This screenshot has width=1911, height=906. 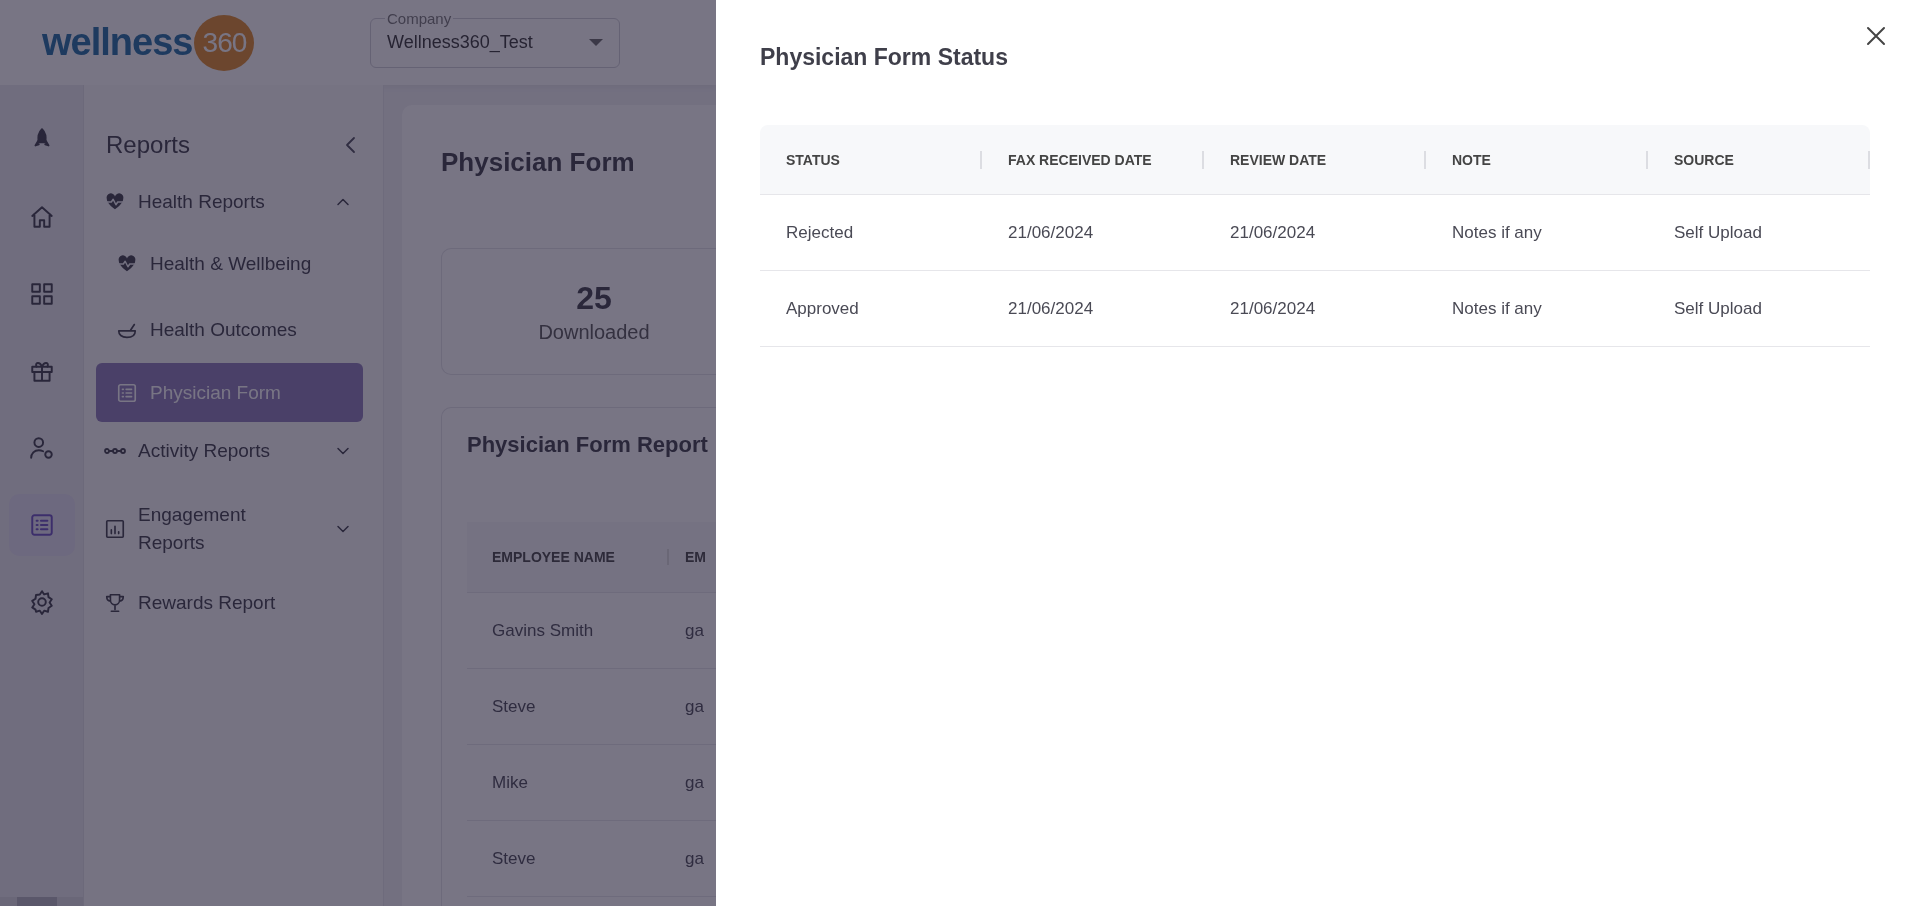 What do you see at coordinates (115, 603) in the screenshot?
I see `trophy-icon` at bounding box center [115, 603].